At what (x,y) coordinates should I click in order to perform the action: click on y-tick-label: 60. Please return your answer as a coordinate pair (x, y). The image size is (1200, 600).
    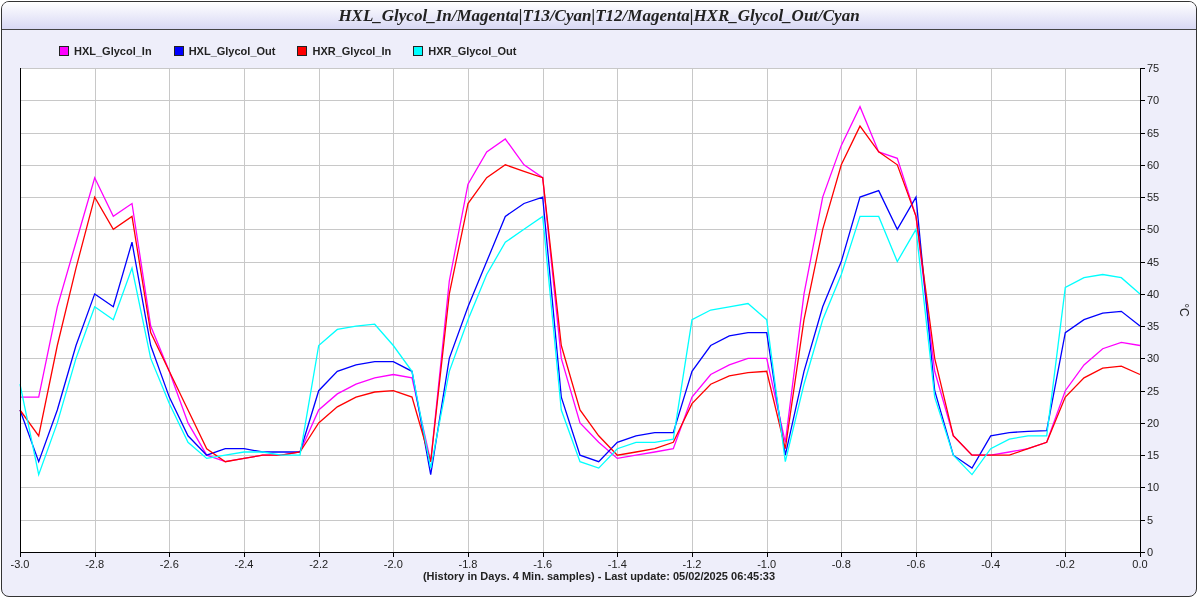
    Looking at the image, I should click on (1153, 164).